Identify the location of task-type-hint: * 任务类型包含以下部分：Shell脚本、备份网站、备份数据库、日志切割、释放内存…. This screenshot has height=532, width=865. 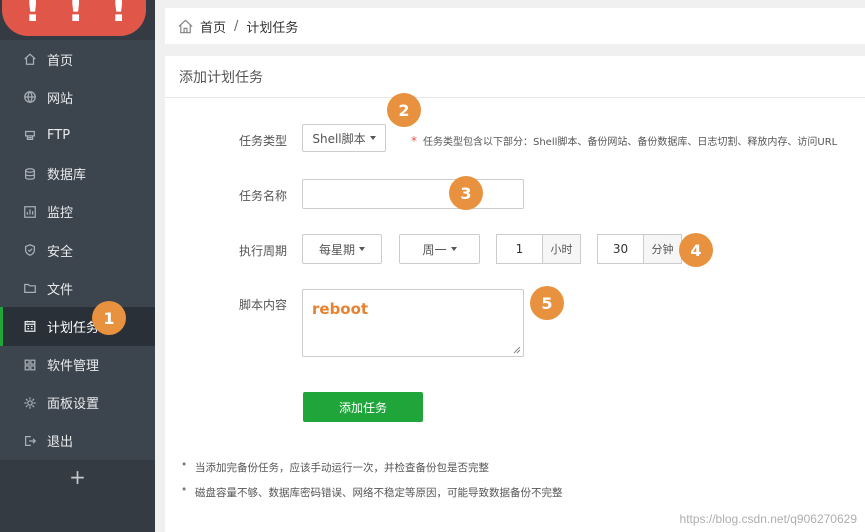
(624, 140).